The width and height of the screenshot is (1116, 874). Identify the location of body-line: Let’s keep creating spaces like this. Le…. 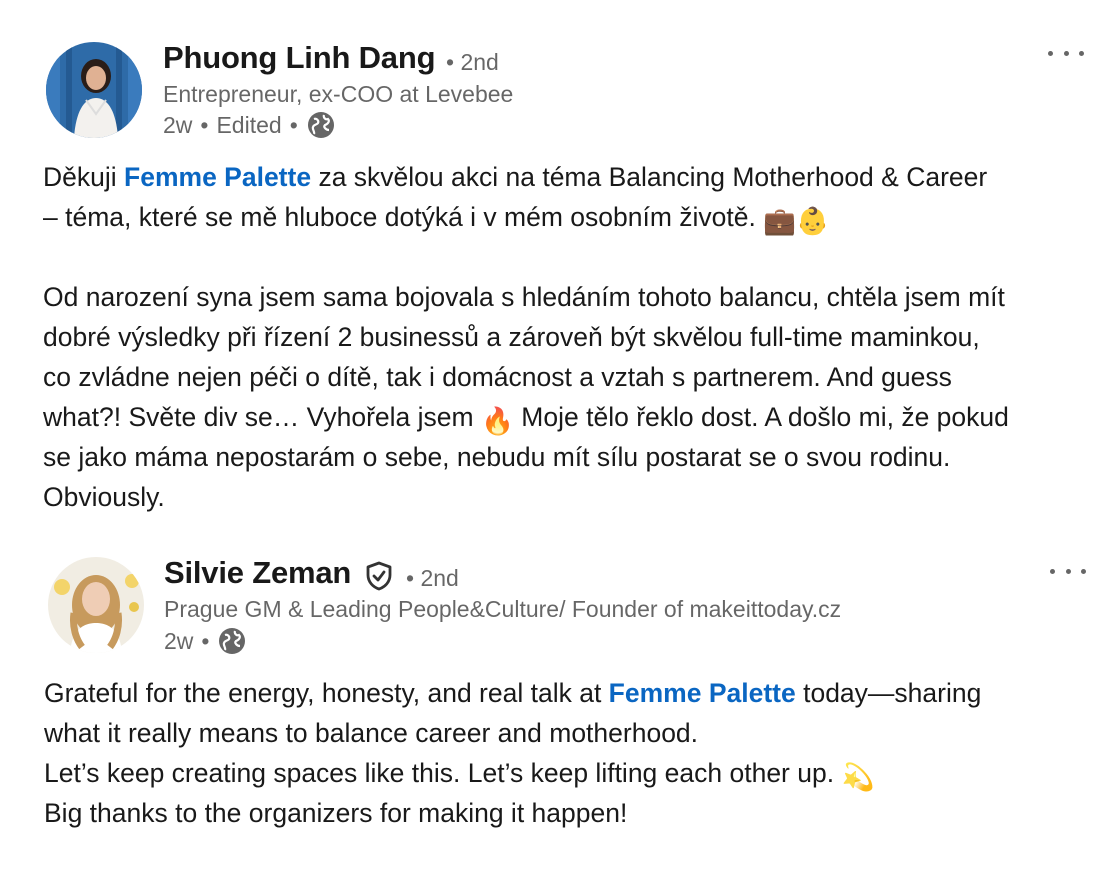
(512, 773).